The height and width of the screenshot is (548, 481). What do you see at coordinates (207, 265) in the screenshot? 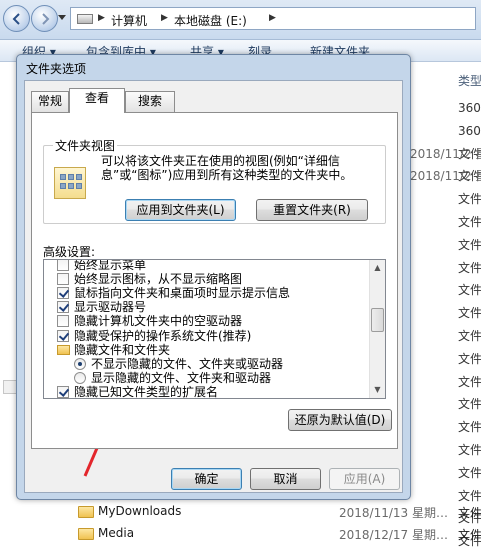
I see `advanced-setting-row: 始终显示菜单` at bounding box center [207, 265].